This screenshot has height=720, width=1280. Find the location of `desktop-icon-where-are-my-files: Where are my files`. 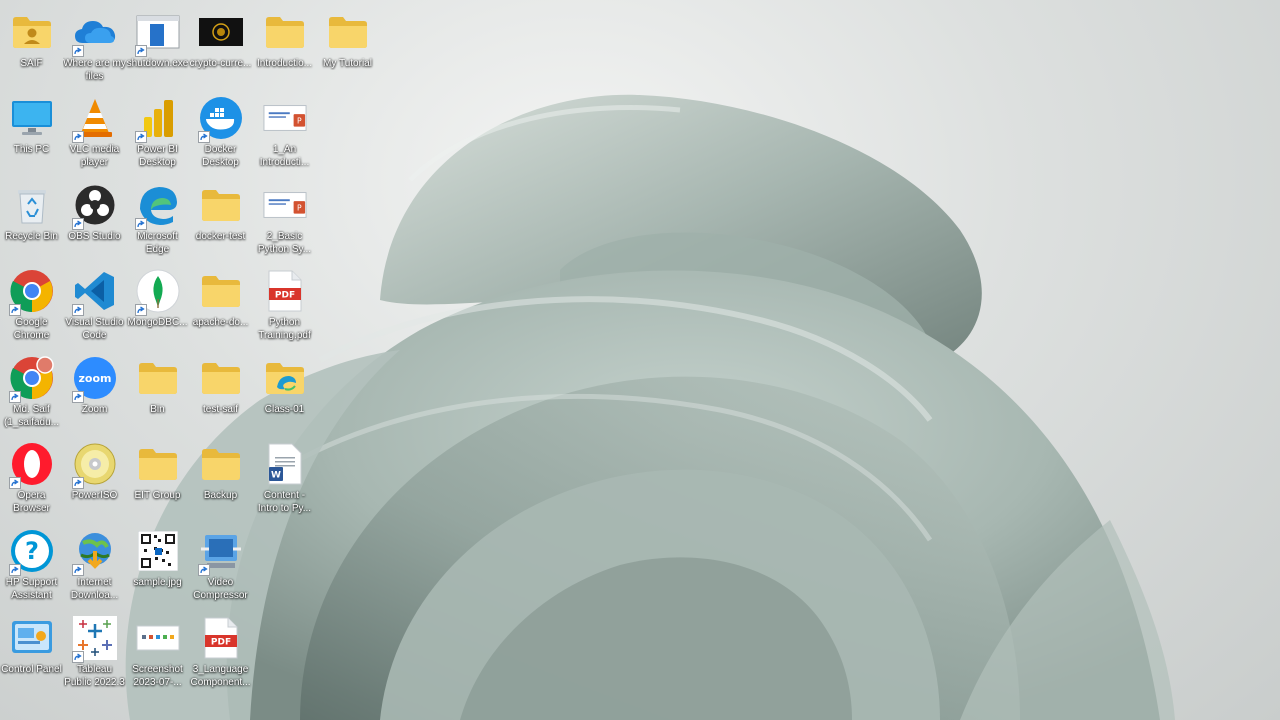

desktop-icon-where-are-my-files: Where are my files is located at coordinates (94, 49).